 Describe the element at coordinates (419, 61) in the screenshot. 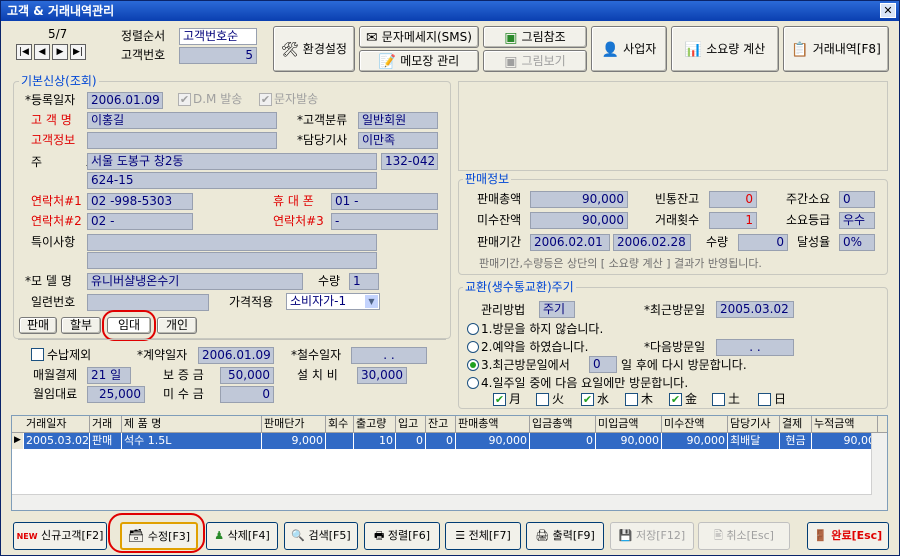

I see `memo-button: 📝 메모장 관리` at that location.